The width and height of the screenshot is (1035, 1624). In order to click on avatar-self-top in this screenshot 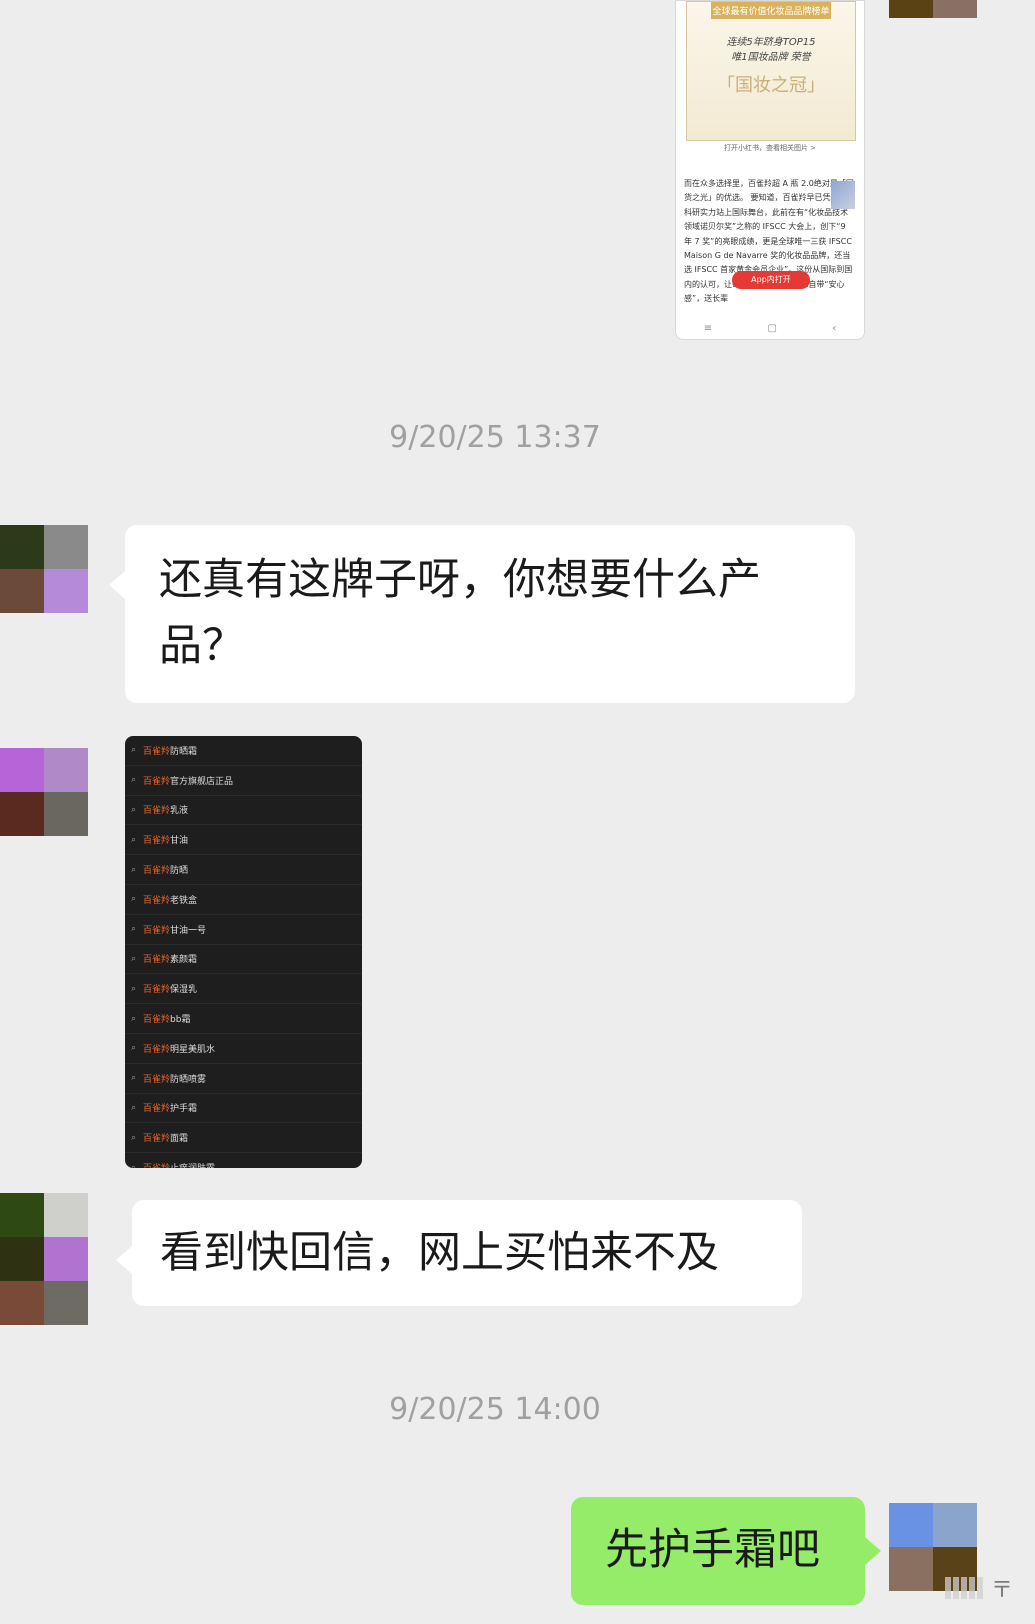, I will do `click(933, 9)`.